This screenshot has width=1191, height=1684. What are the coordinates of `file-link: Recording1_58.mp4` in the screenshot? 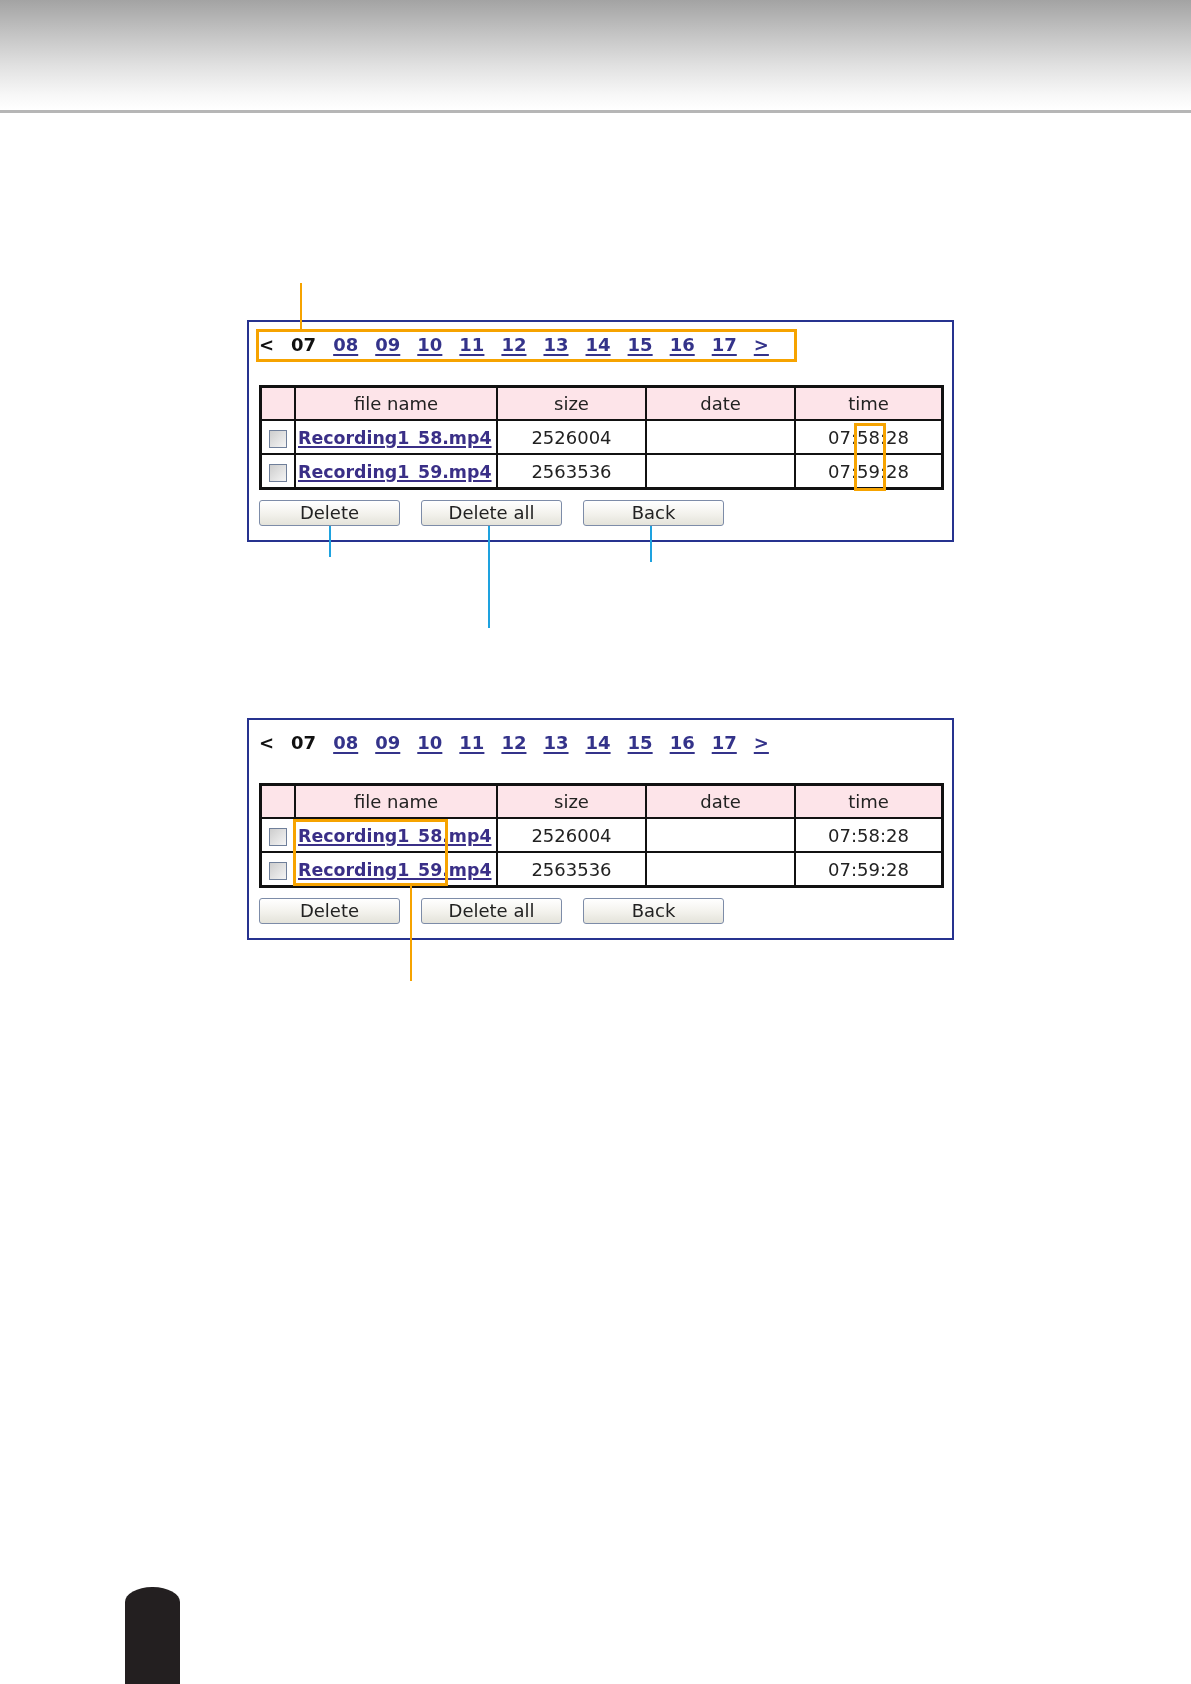 It's located at (395, 437).